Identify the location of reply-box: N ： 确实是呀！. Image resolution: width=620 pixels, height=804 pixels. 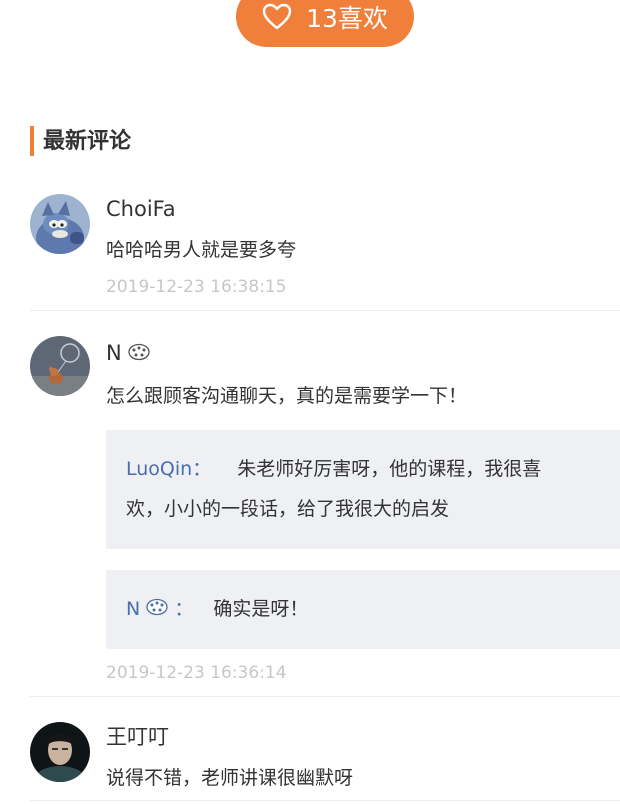
(363, 609).